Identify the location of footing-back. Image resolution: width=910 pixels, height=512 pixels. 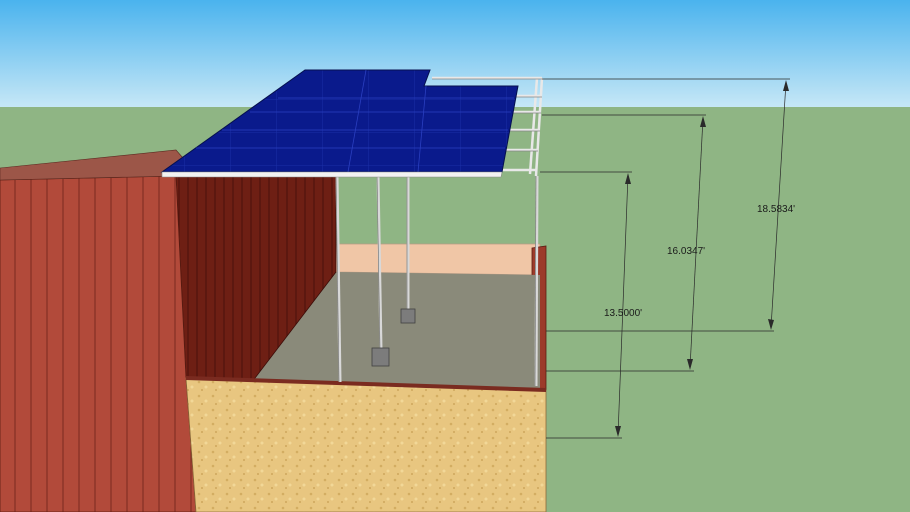
(408, 316).